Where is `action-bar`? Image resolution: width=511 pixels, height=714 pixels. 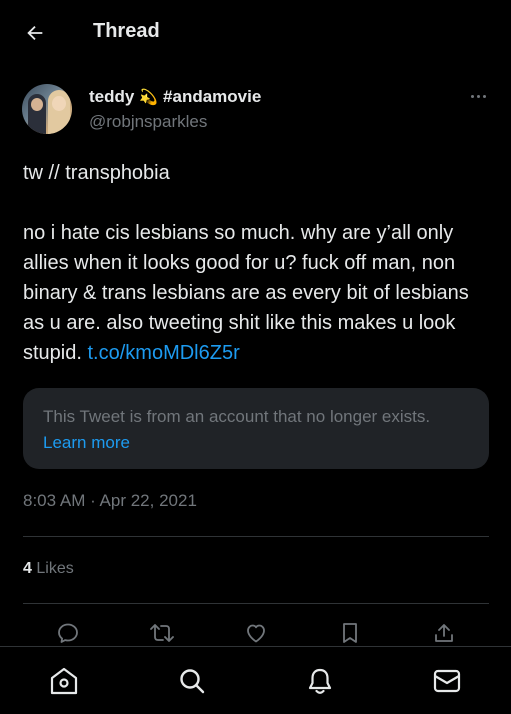 action-bar is located at coordinates (256, 634).